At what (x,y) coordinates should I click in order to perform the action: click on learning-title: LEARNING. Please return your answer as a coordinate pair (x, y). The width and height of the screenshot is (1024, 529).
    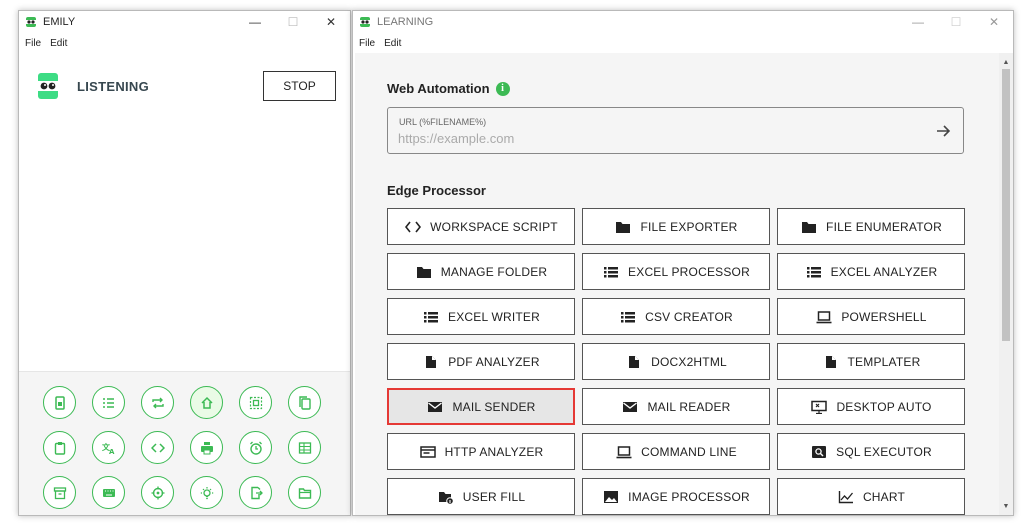
    Looking at the image, I should click on (405, 22).